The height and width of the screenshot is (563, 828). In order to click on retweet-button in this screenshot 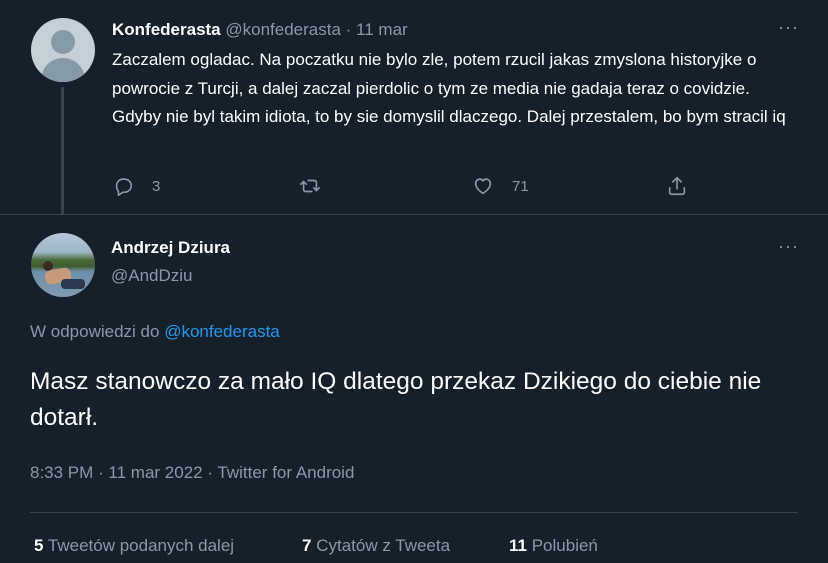, I will do `click(319, 186)`.